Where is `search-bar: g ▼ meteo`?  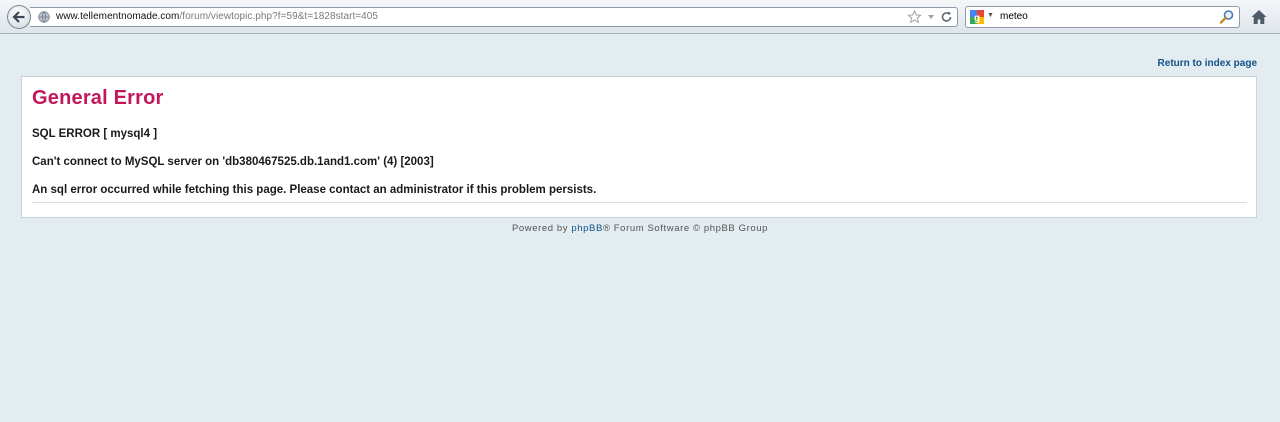 search-bar: g ▼ meteo is located at coordinates (1102, 17).